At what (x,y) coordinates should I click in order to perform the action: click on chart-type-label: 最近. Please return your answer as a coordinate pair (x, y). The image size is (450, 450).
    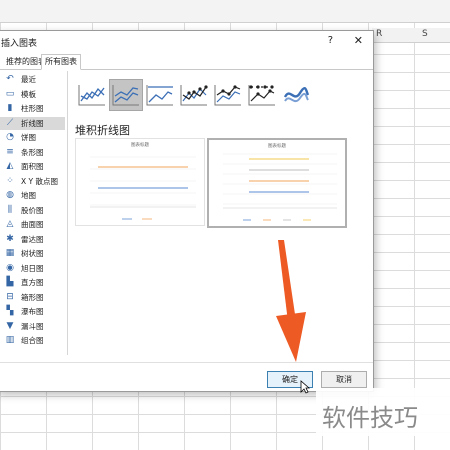
    Looking at the image, I should click on (28, 79).